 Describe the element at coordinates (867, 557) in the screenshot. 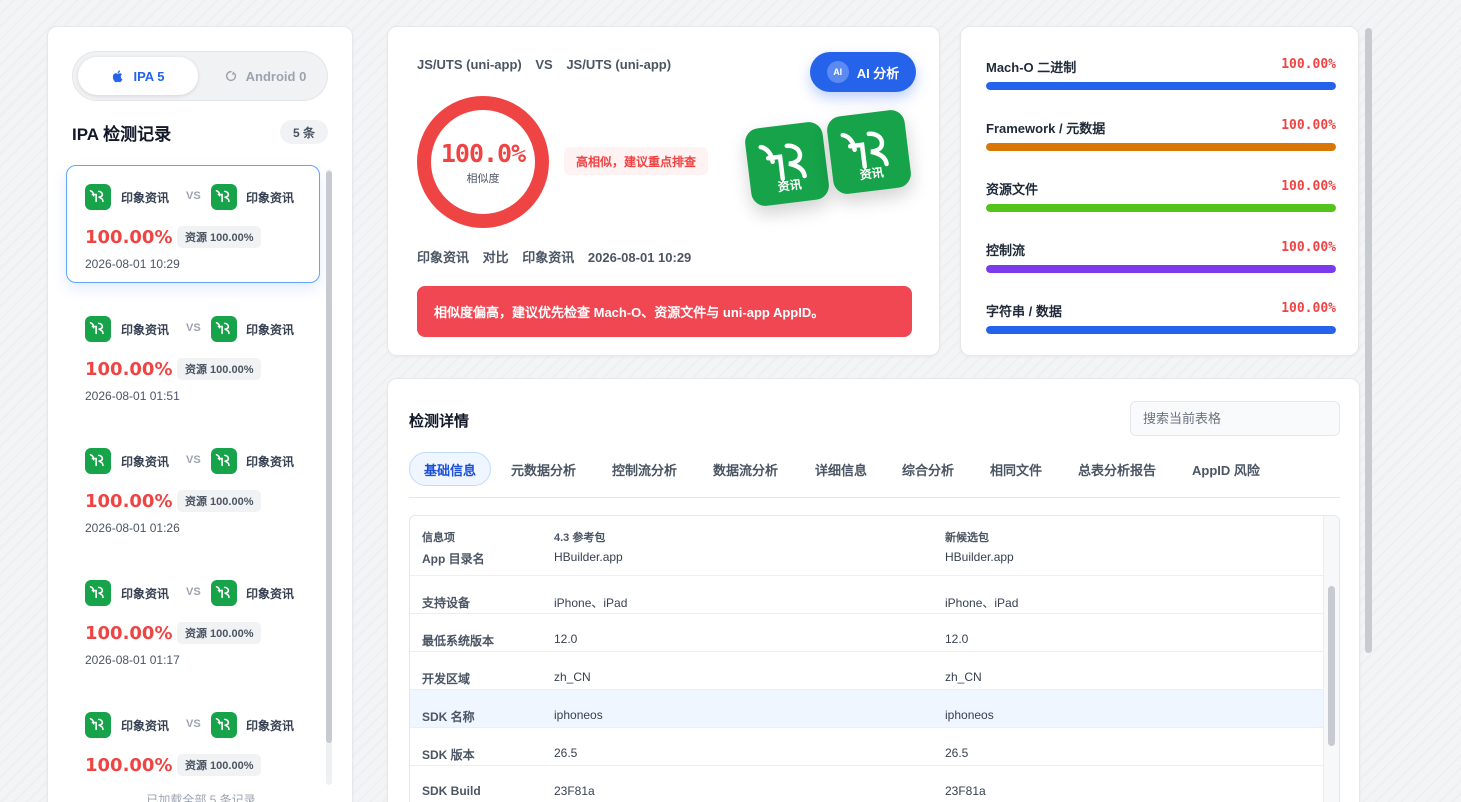

I see `table-row: App 目录名 HBuilder.app HBuilder.app` at that location.